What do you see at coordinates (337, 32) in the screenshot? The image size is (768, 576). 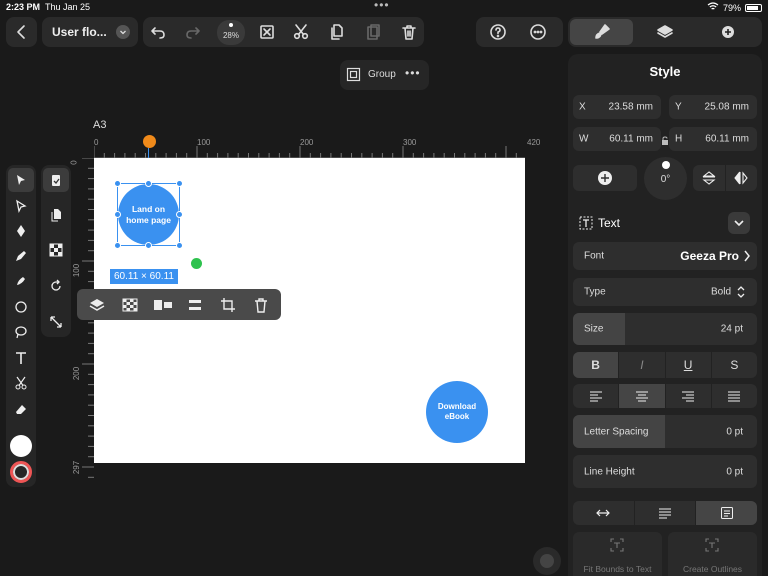 I see `copy-button` at bounding box center [337, 32].